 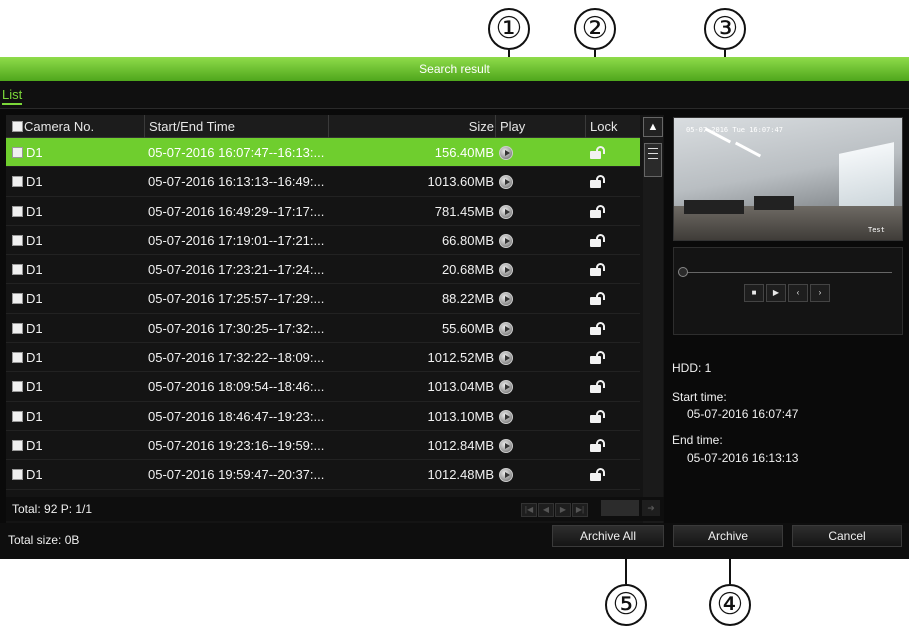 I want to click on play-icon: ▶, so click(x=776, y=293).